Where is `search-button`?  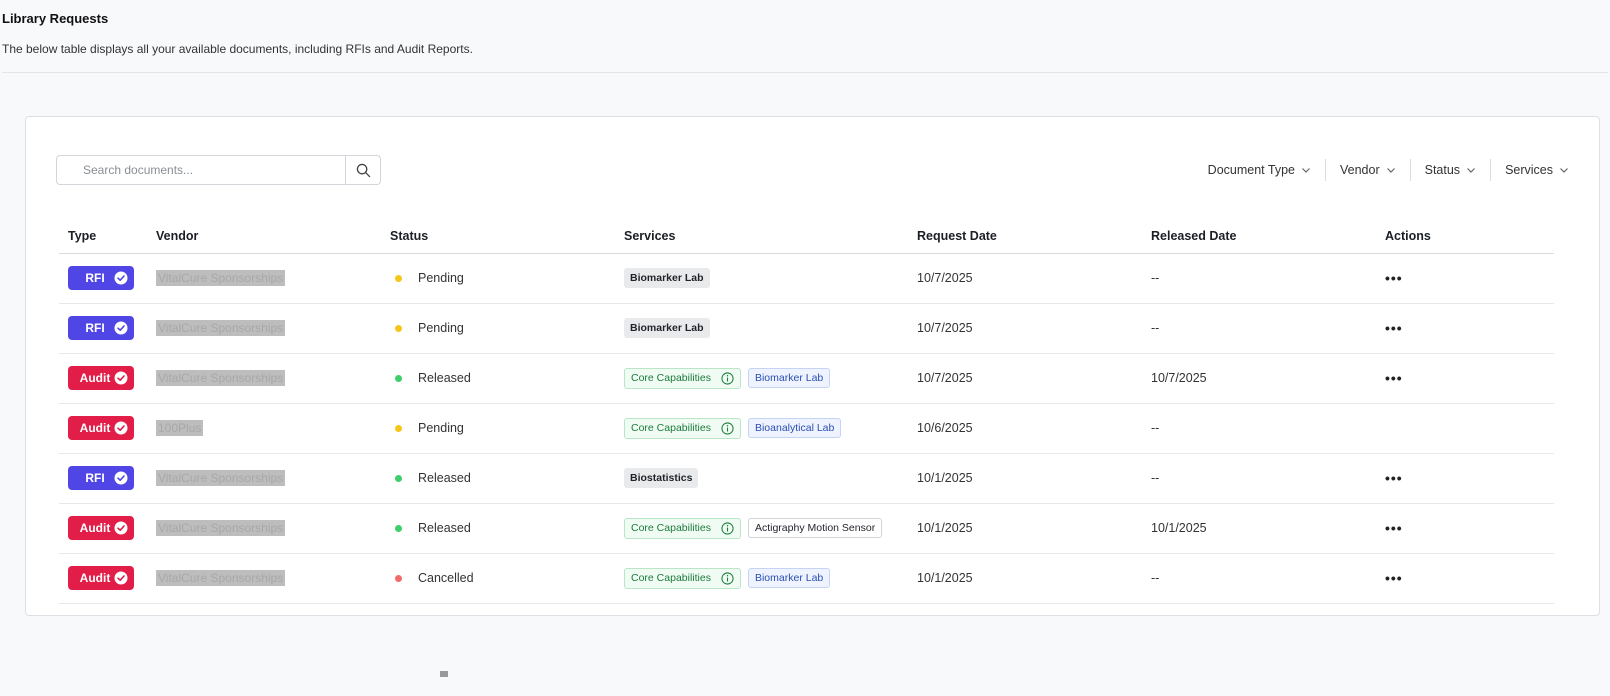
search-button is located at coordinates (362, 170).